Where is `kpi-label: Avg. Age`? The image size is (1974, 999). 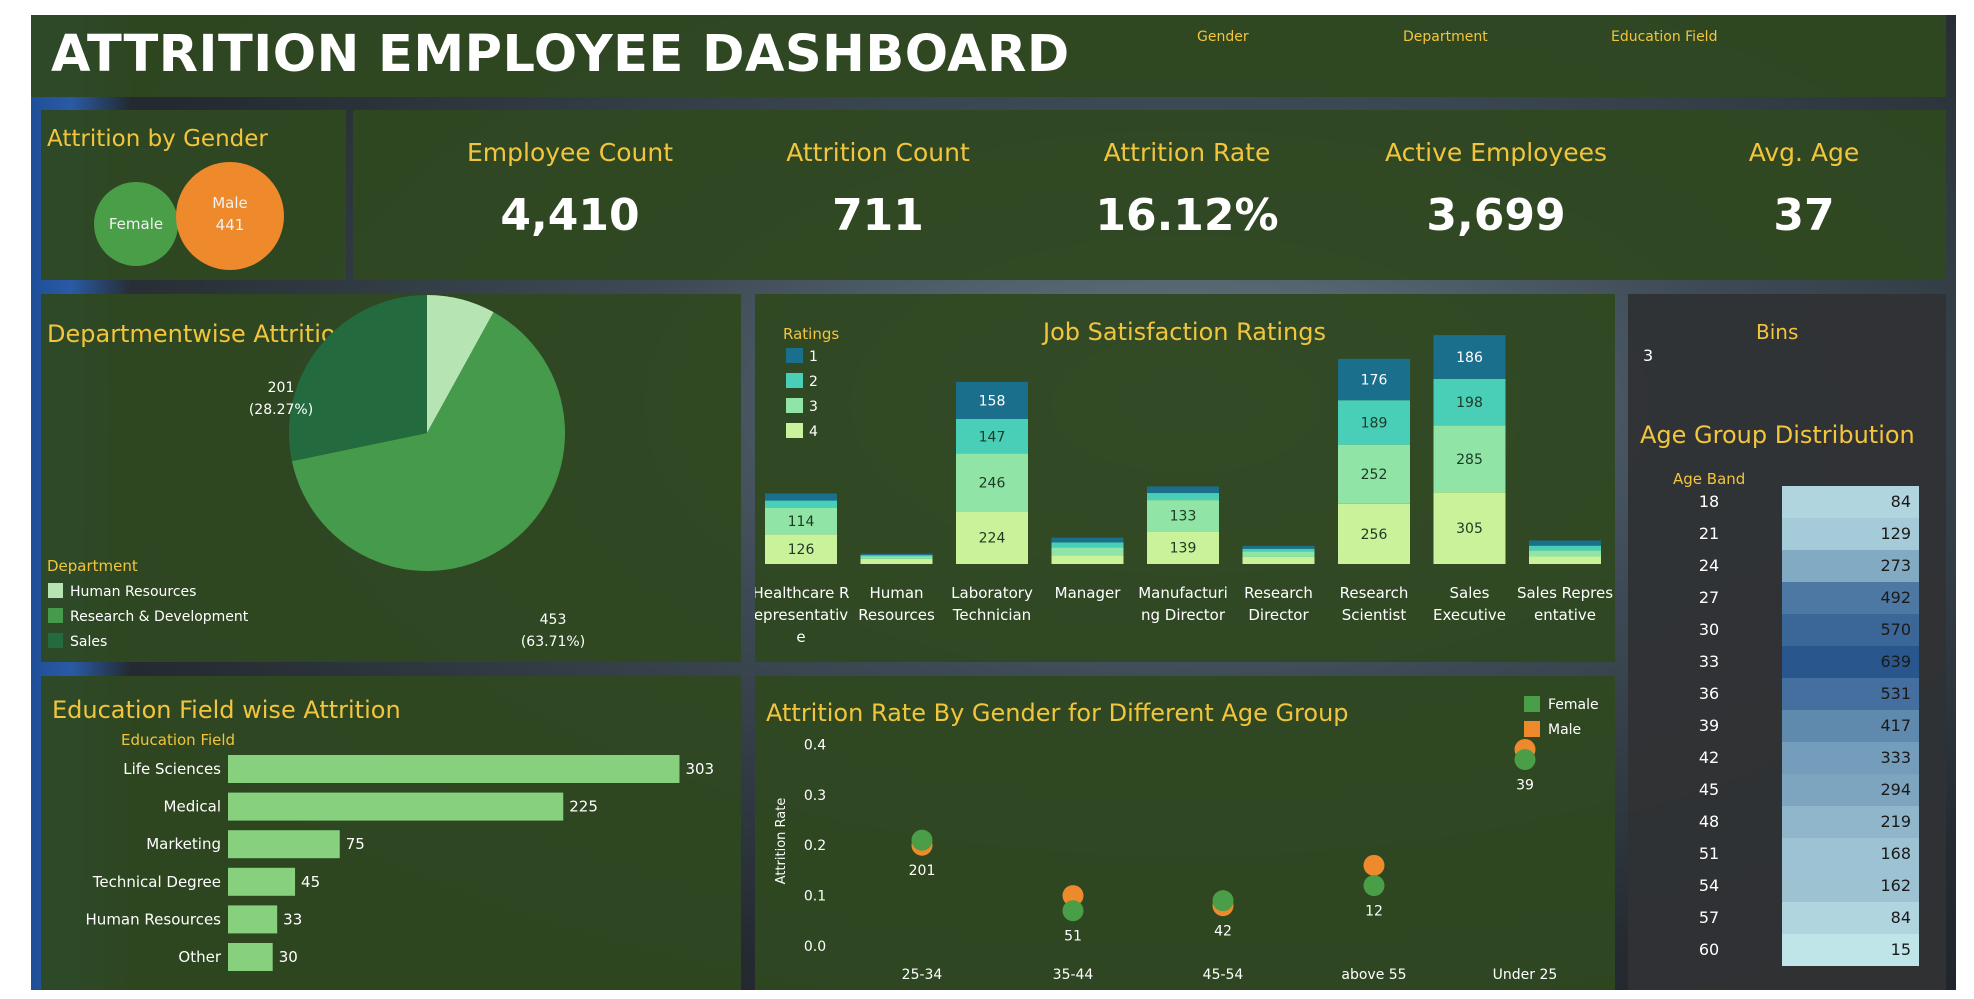
kpi-label: Avg. Age is located at coordinates (1804, 152).